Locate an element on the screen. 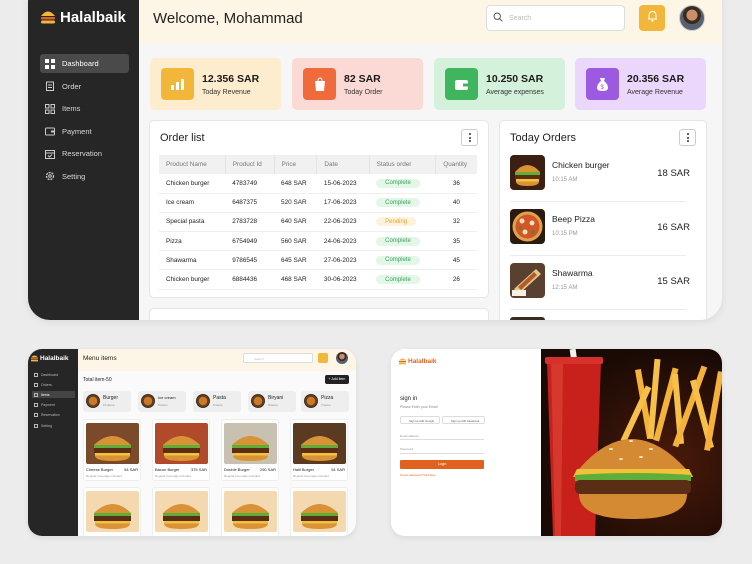 This screenshot has width=752, height=564. password-field is located at coordinates (442, 453).